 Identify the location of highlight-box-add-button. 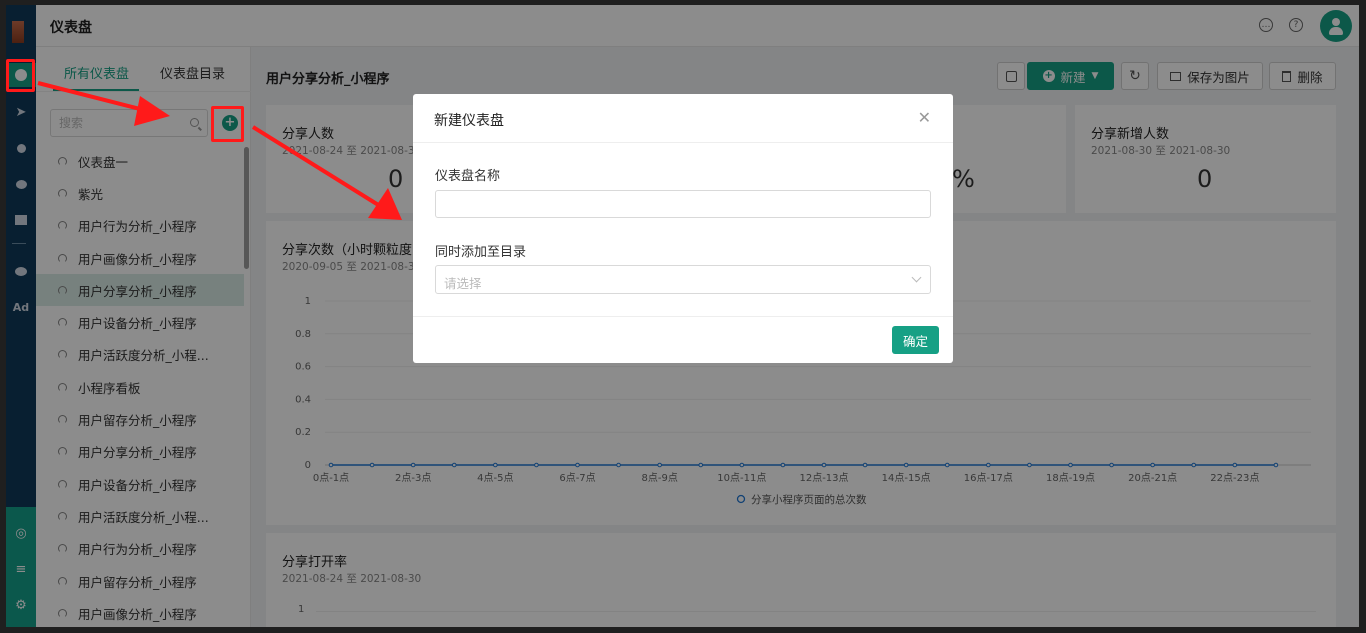
(227, 124).